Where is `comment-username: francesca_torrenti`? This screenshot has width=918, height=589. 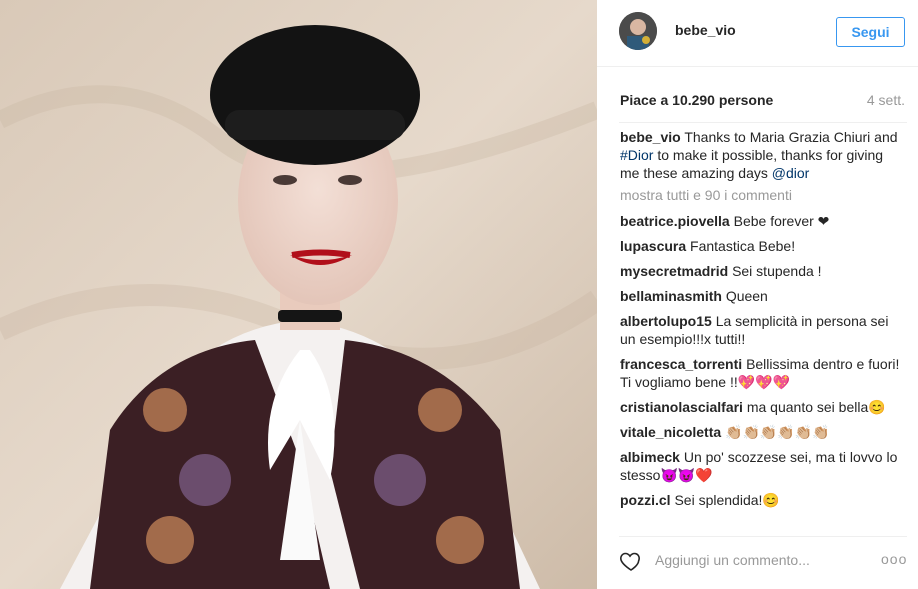 comment-username: francesca_torrenti is located at coordinates (681, 364).